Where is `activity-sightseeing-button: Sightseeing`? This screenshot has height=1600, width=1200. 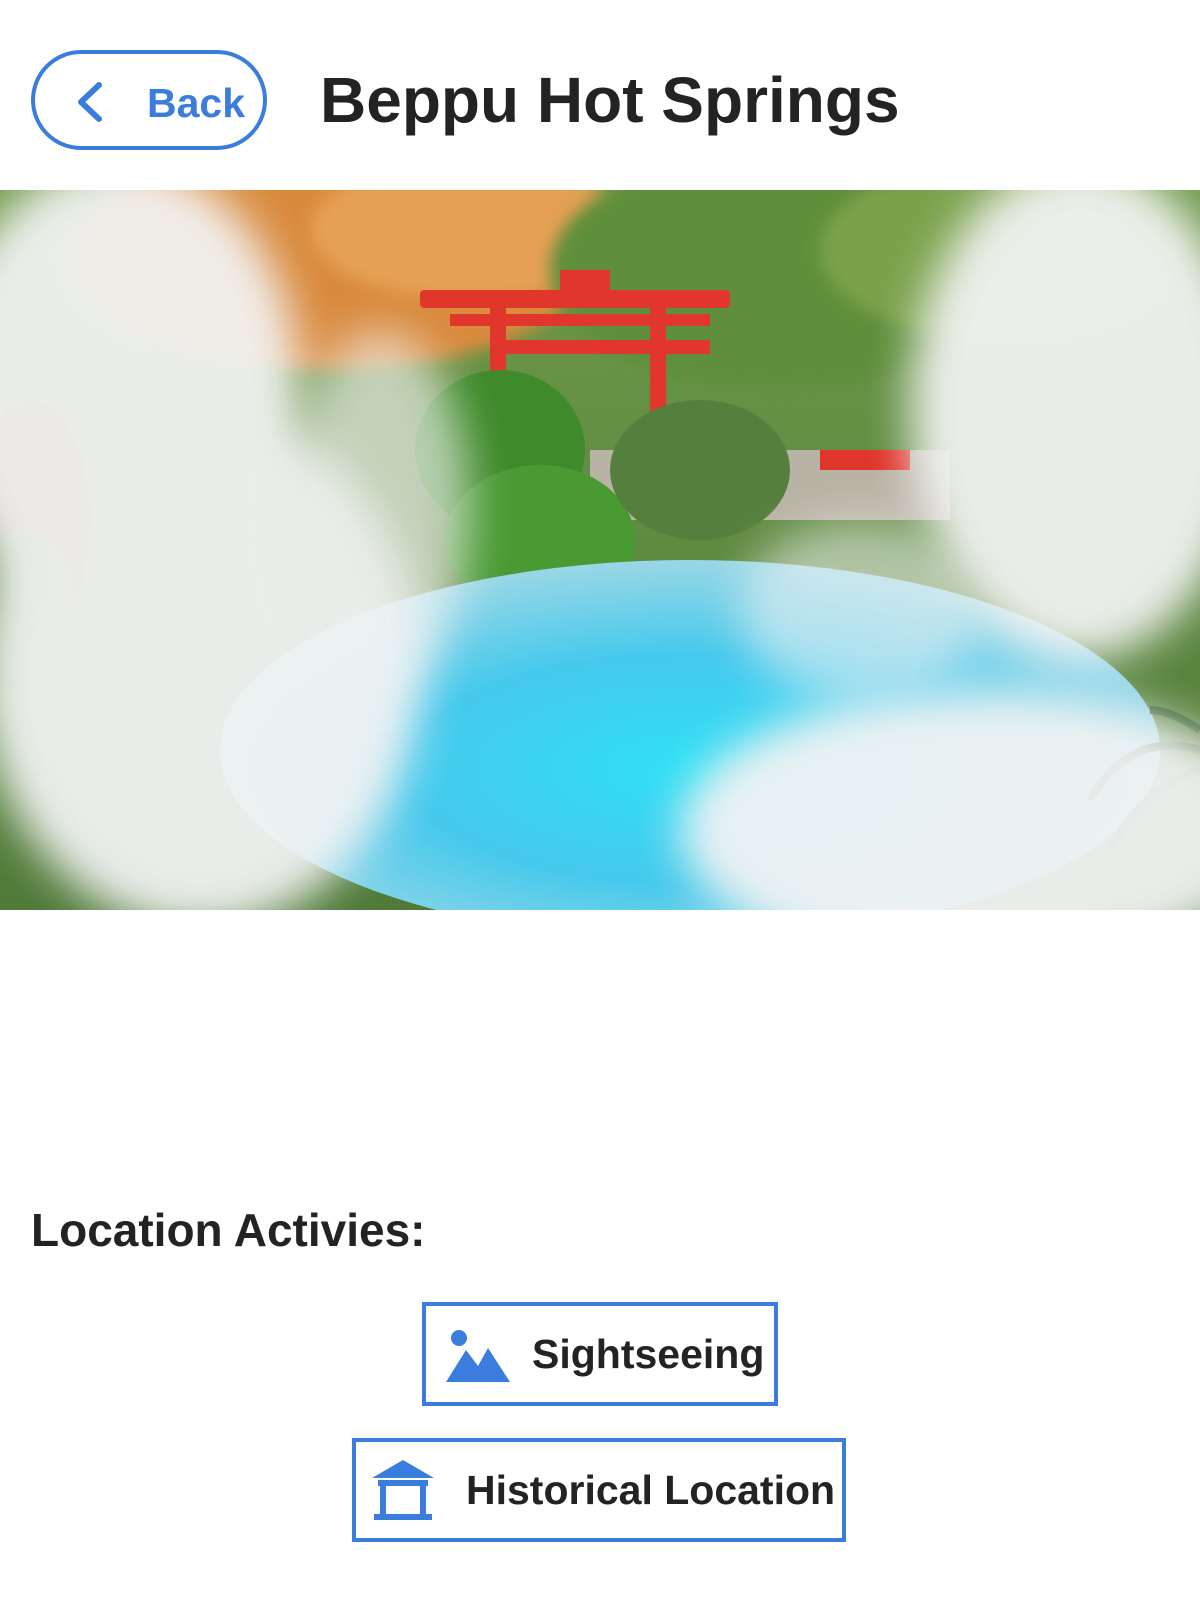 activity-sightseeing-button: Sightseeing is located at coordinates (600, 1354).